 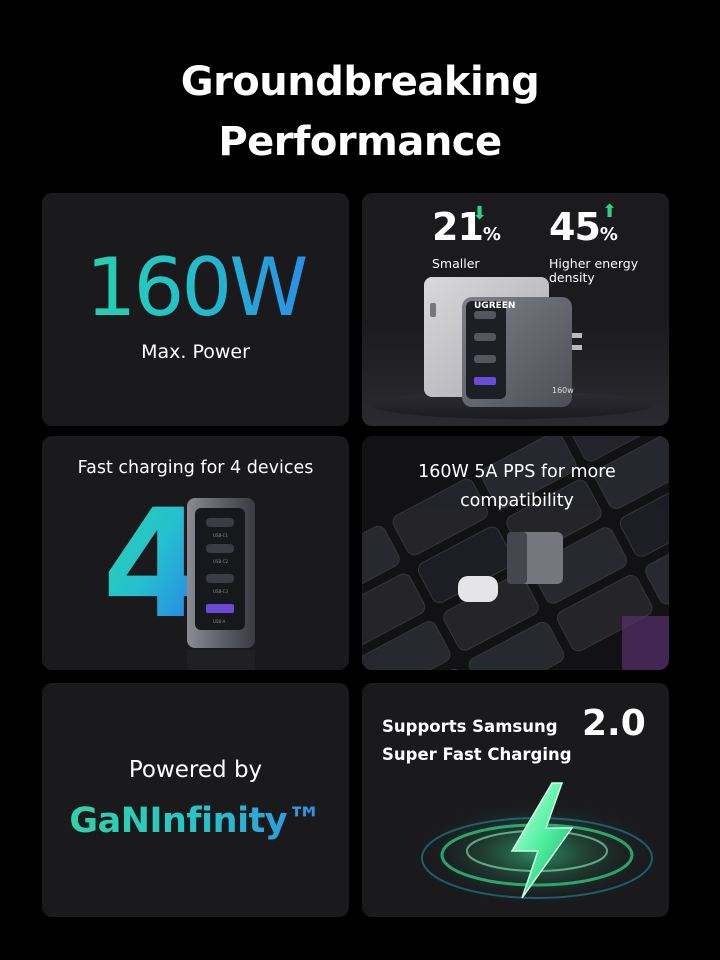 I want to click on powered-by-label: Powered by, so click(x=195, y=770).